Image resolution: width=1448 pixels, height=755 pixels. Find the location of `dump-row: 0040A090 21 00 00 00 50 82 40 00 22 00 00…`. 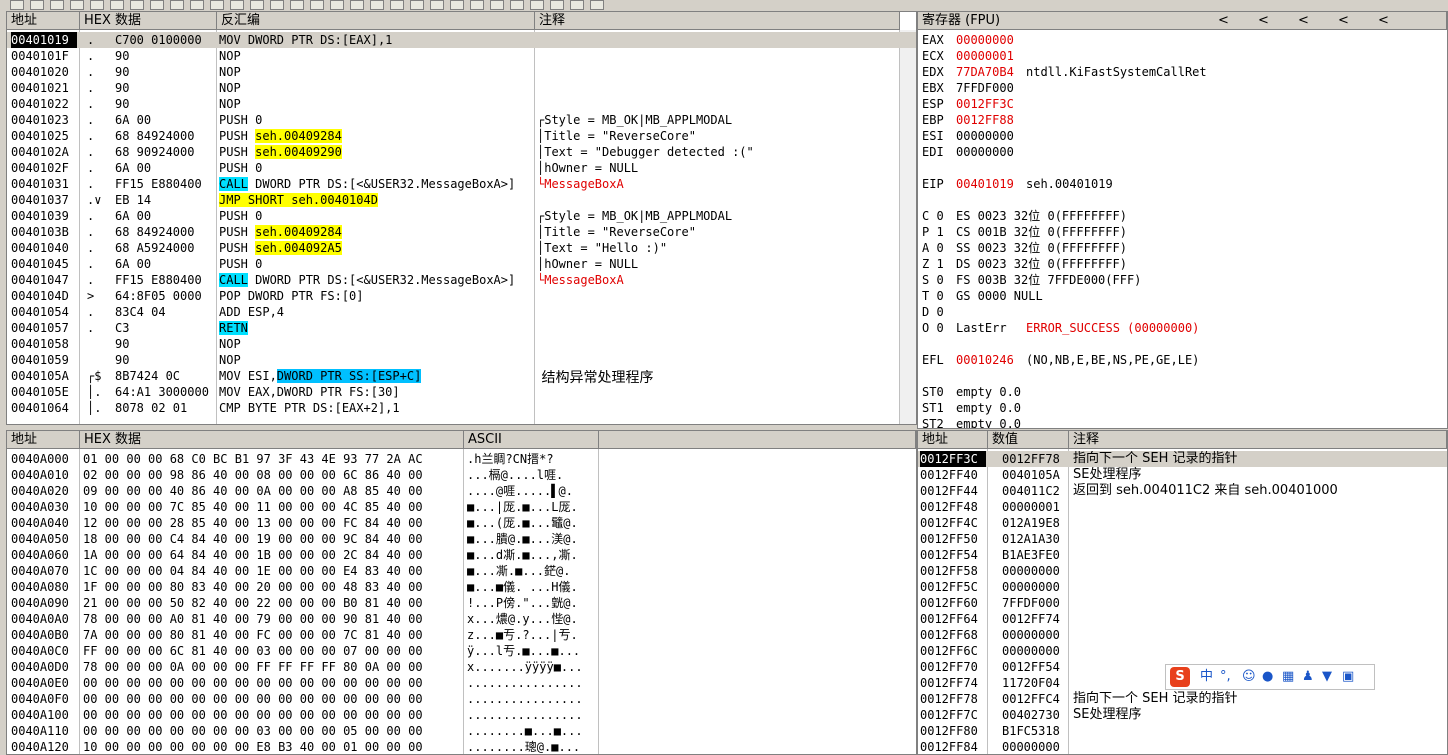

dump-row: 0040A090 21 00 00 00 50 82 40 00 22 00 00… is located at coordinates (461, 603).